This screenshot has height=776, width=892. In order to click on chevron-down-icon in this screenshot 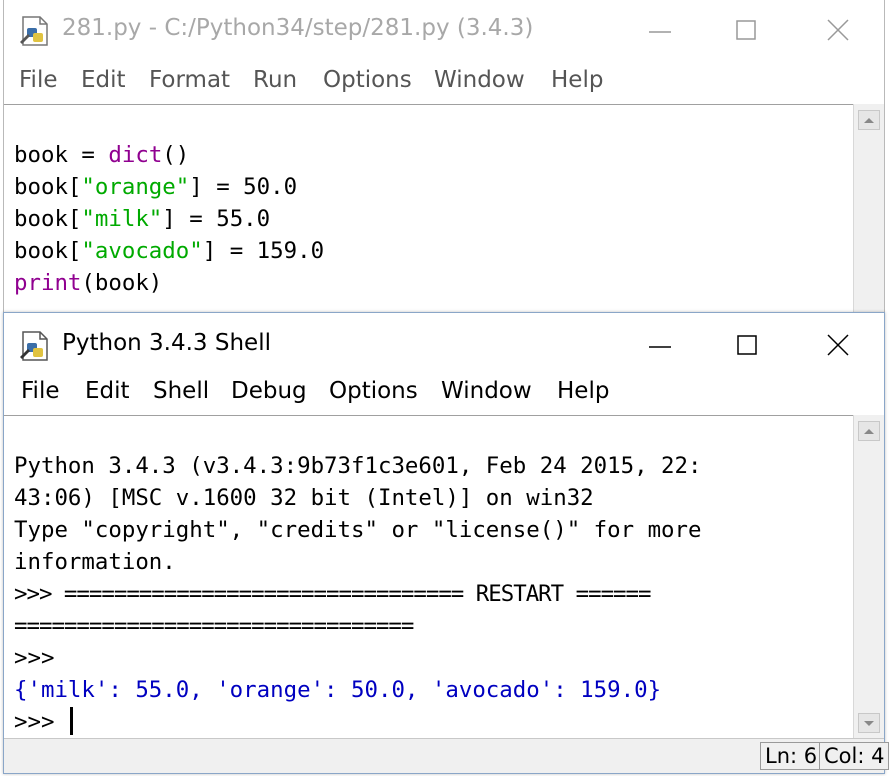, I will do `click(869, 723)`.